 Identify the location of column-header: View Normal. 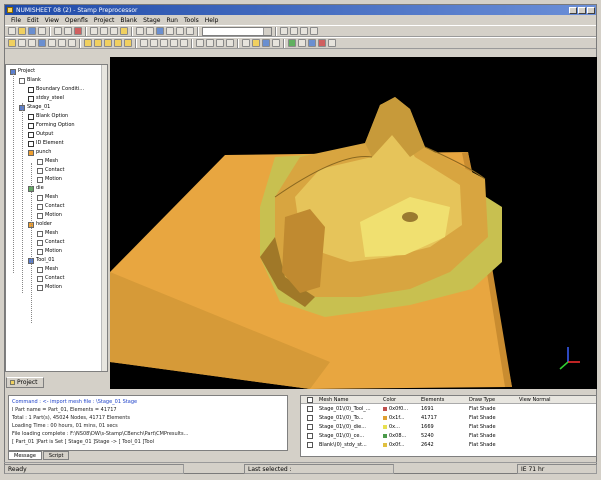
(535, 400).